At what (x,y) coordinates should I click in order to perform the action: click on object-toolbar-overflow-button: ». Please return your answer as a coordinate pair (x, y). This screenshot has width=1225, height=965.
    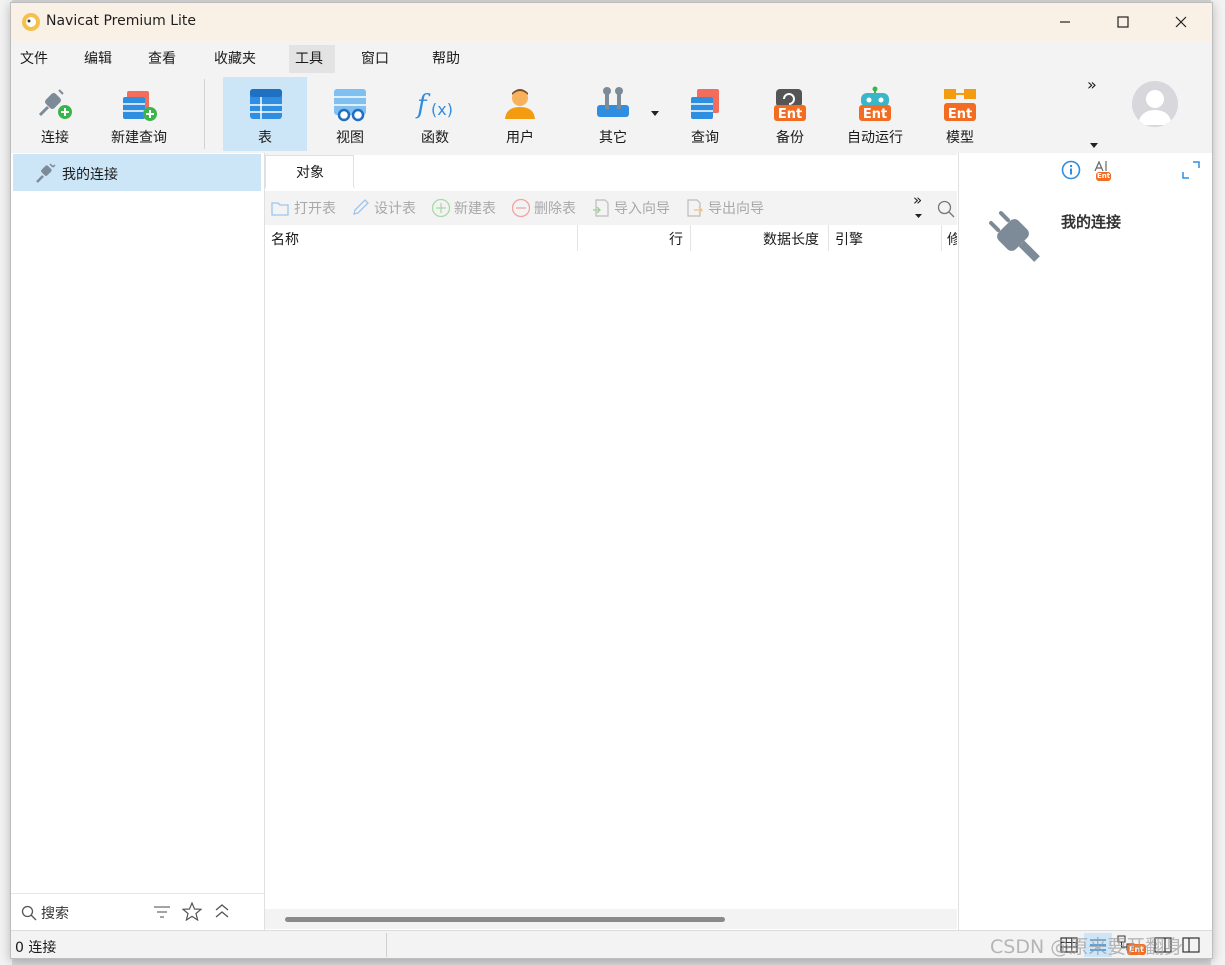
    Looking at the image, I should click on (917, 200).